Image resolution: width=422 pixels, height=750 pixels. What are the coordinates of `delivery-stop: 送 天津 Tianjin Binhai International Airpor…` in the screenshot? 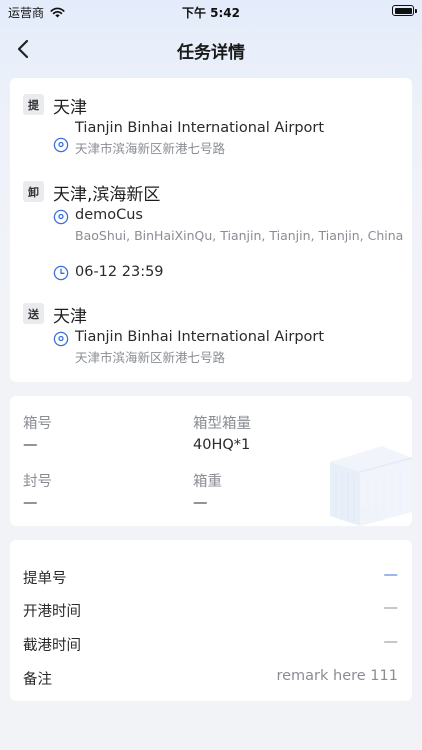 It's located at (212, 337).